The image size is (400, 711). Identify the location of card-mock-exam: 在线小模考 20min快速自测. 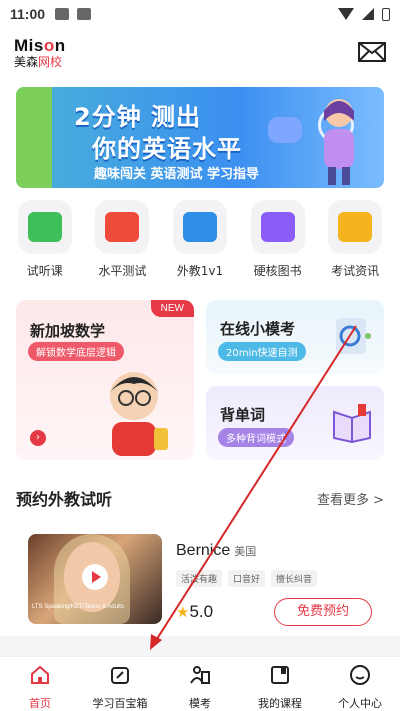
(295, 337).